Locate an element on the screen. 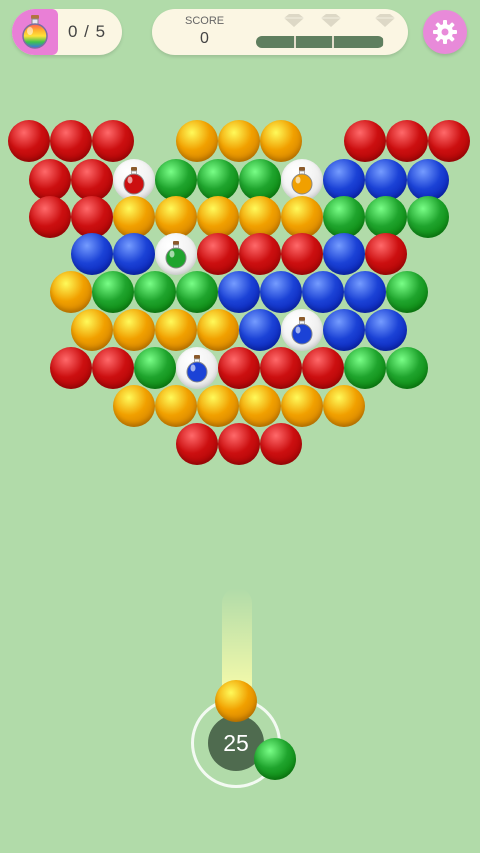 This screenshot has height=853, width=480. score-panel: SCORE 0 is located at coordinates (280, 32).